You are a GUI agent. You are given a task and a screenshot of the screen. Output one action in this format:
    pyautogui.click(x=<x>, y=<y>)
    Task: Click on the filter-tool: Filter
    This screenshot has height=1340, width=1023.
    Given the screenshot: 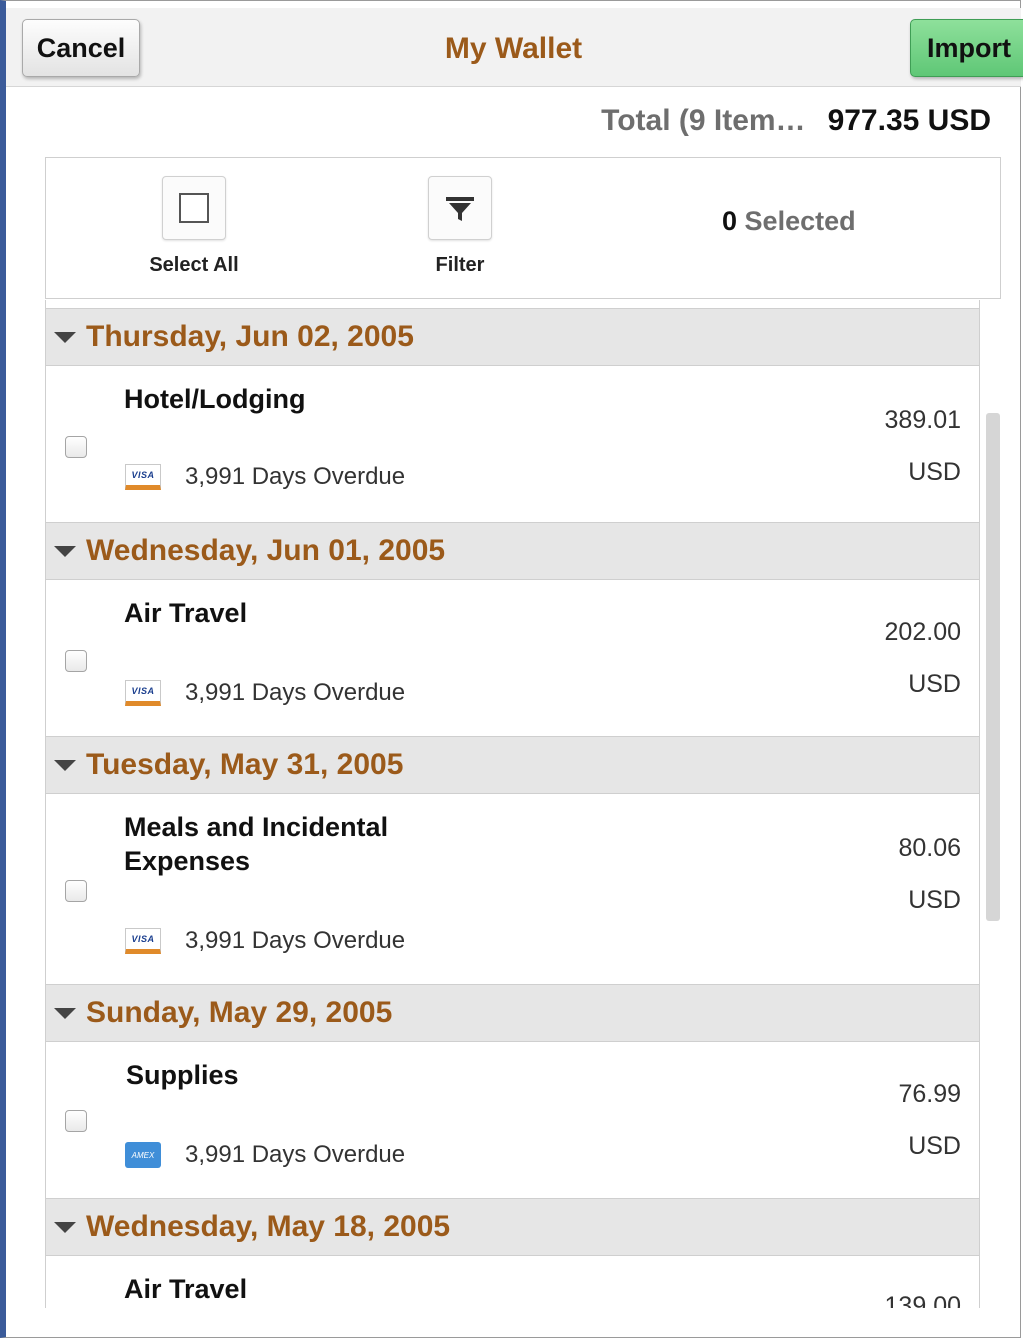 What is the action you would take?
    pyautogui.click(x=460, y=226)
    